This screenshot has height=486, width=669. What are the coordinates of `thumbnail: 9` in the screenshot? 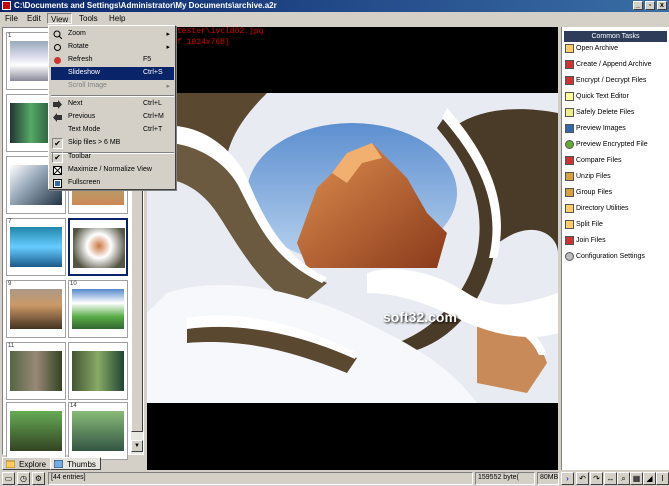 It's located at (36, 309).